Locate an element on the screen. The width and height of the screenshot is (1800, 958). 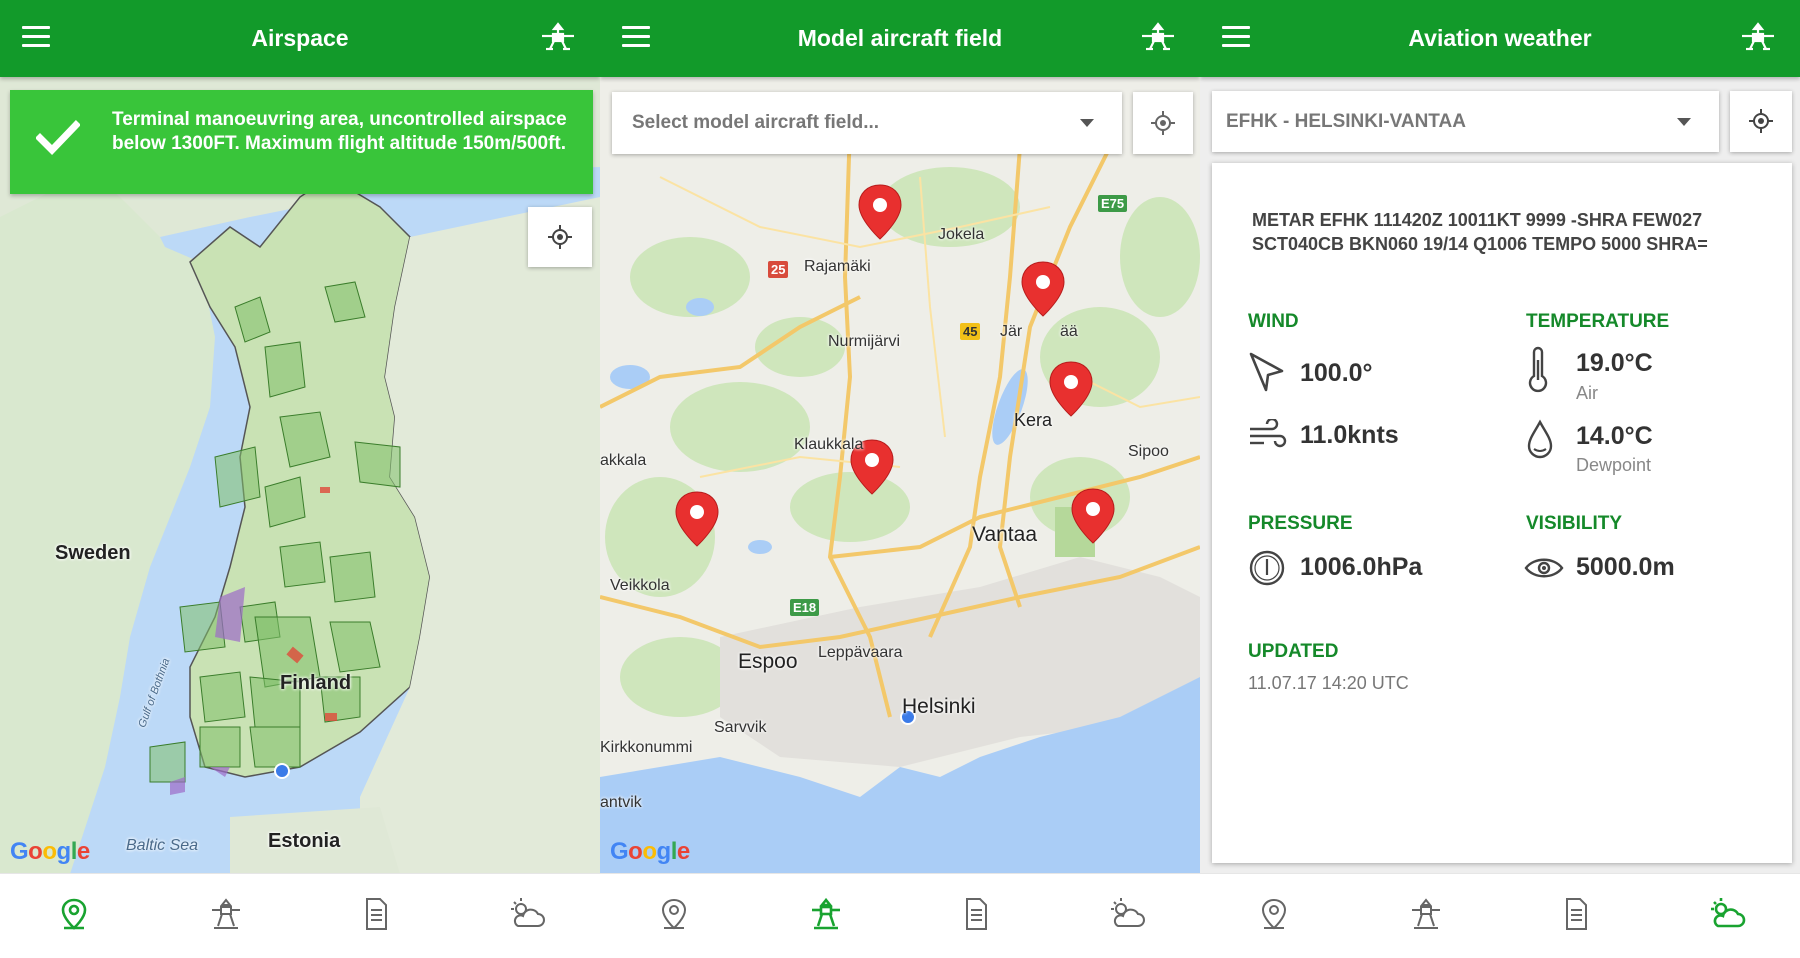
visibility-value: 5000.0m is located at coordinates (1625, 567).